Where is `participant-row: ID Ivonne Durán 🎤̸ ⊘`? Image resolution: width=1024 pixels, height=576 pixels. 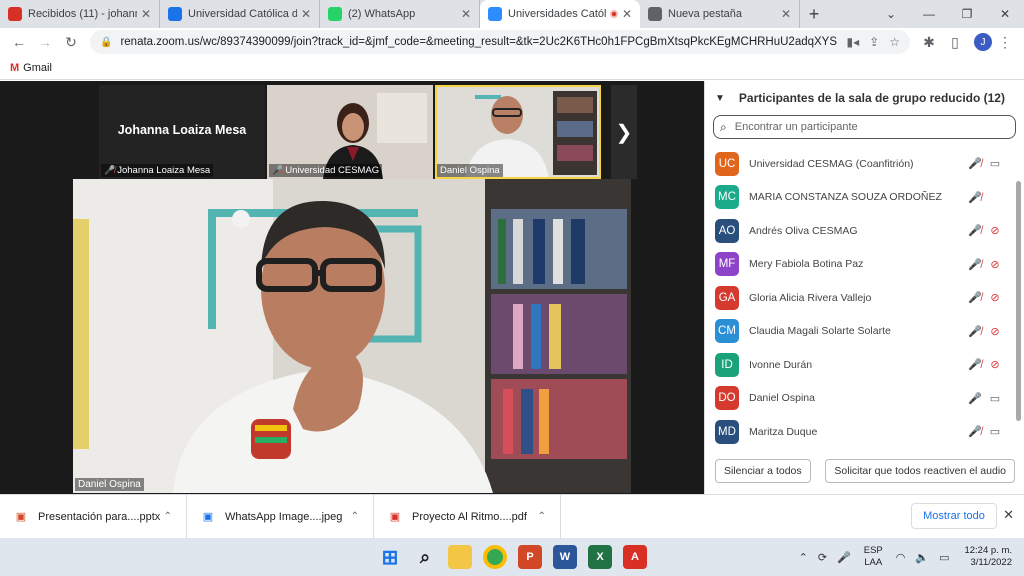
participant-row: ID Ivonne Durán 🎤̸ ⊘ is located at coordinates (860, 365).